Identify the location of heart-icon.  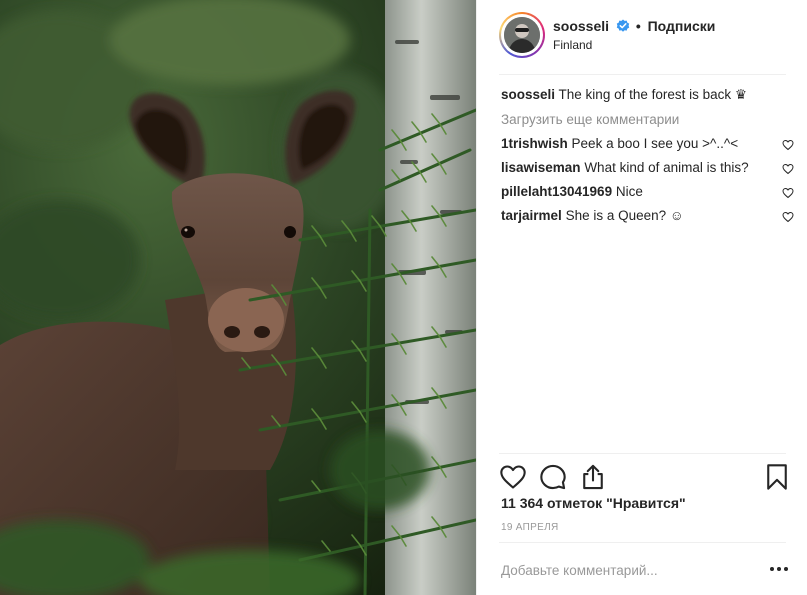
(513, 477).